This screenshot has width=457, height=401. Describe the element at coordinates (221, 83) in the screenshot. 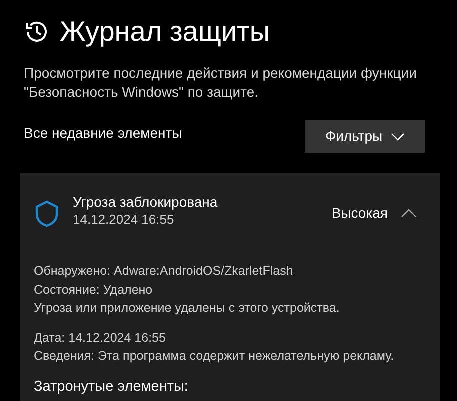

I see `page-description: Просмотрите последние действия и рекомендации функции "Безопасность Windows" по защите.` at that location.